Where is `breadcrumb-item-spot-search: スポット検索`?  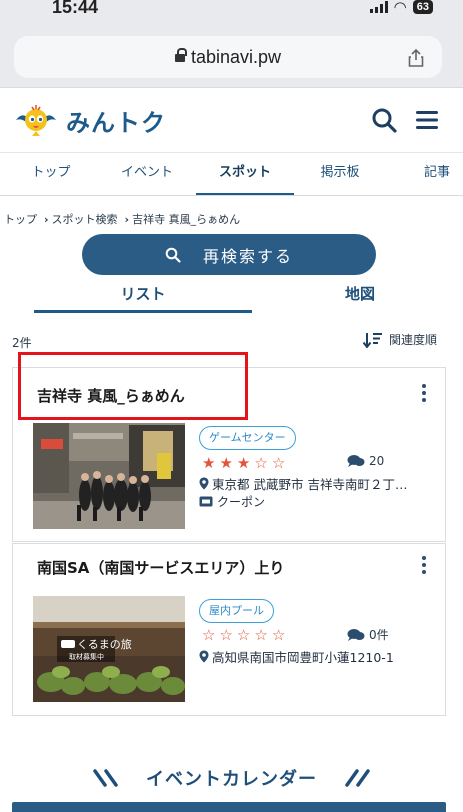
breadcrumb-item-spot-search: スポット検索 is located at coordinates (85, 219).